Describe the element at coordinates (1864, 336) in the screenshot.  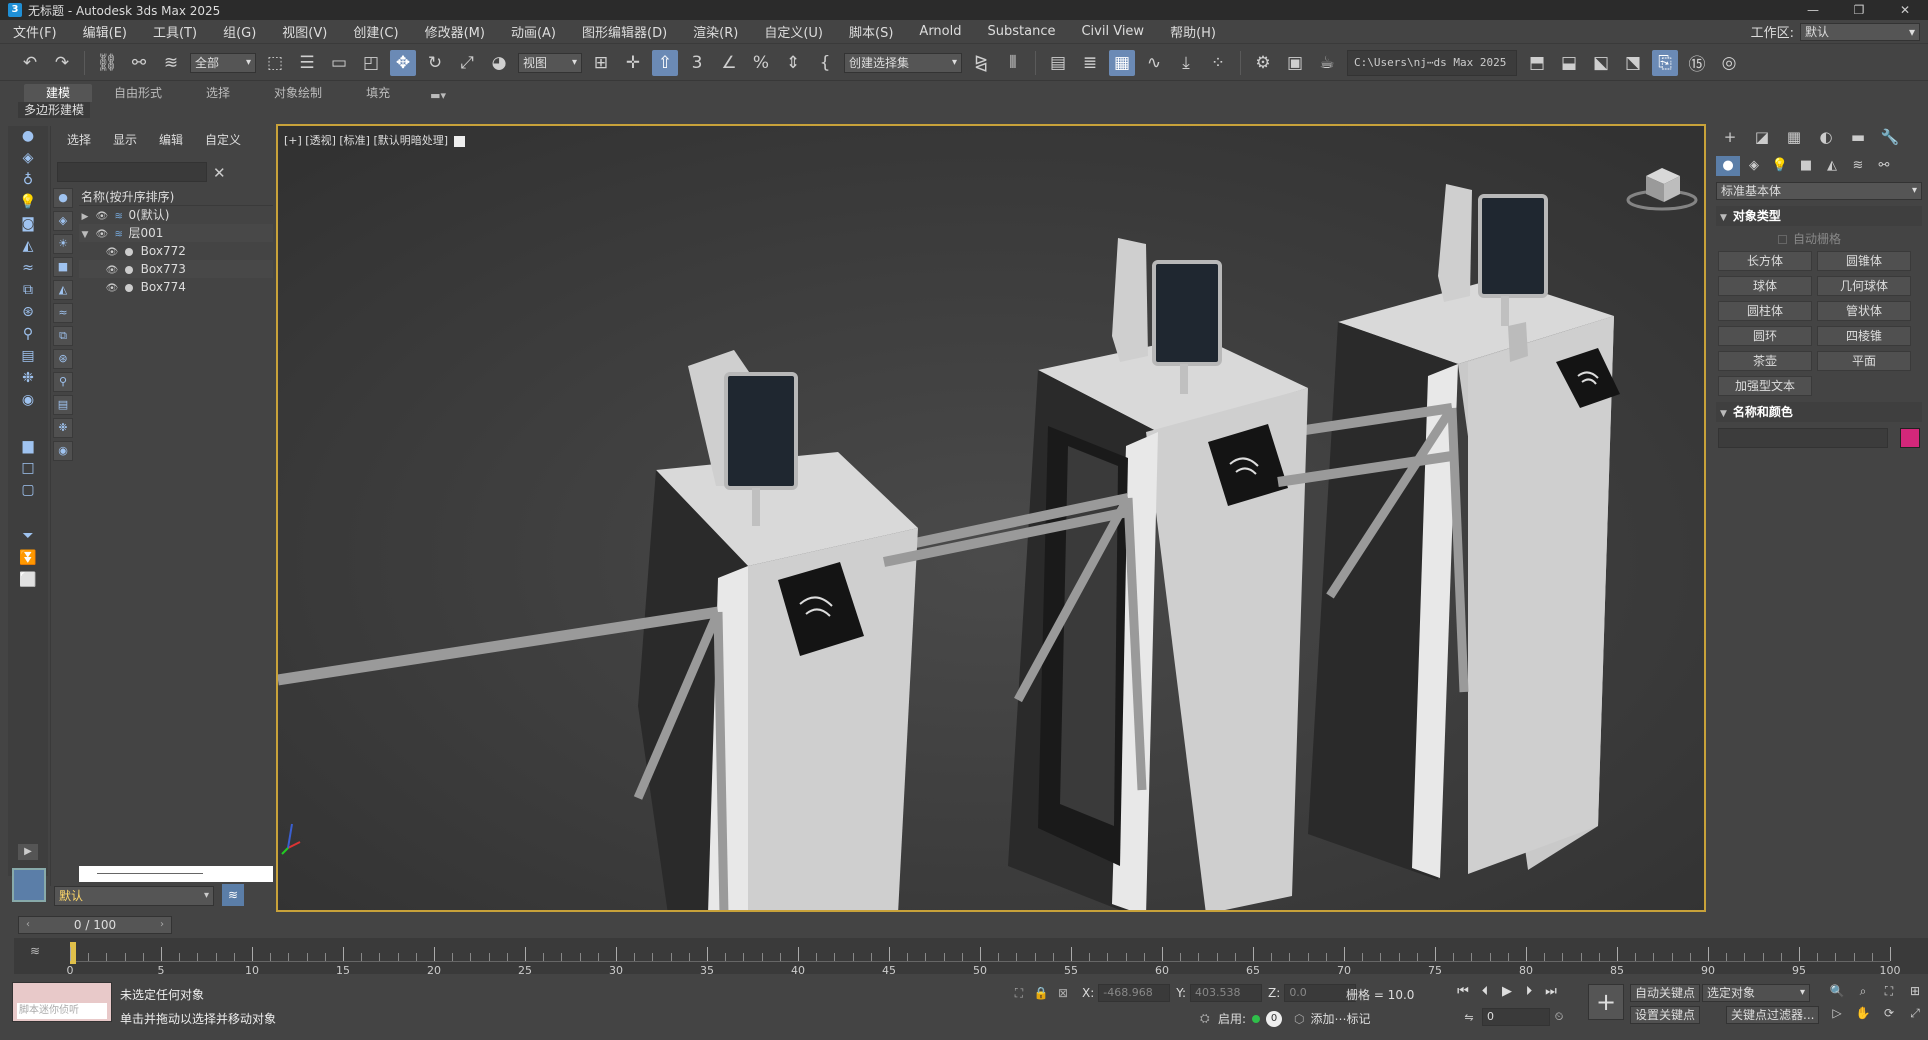
I see `pyramid-button: 四棱锥` at that location.